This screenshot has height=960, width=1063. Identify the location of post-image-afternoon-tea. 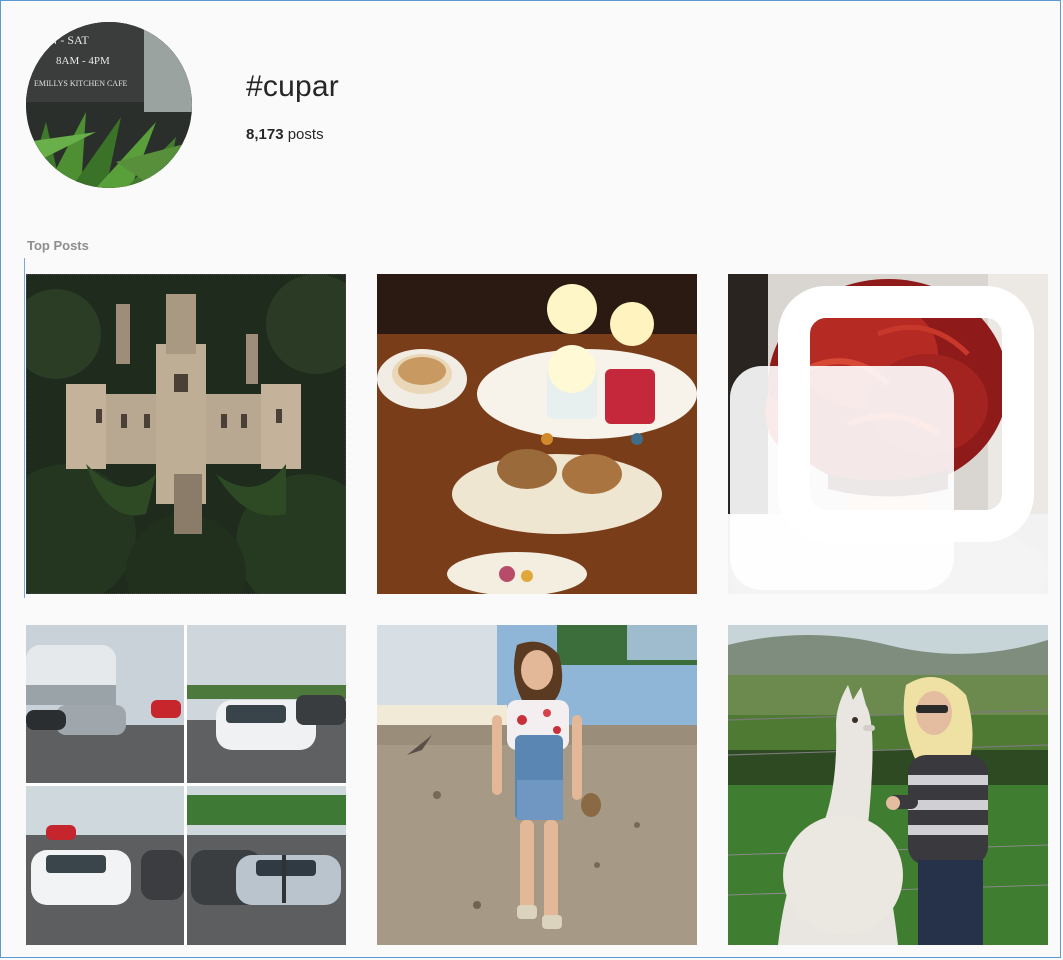
(537, 434).